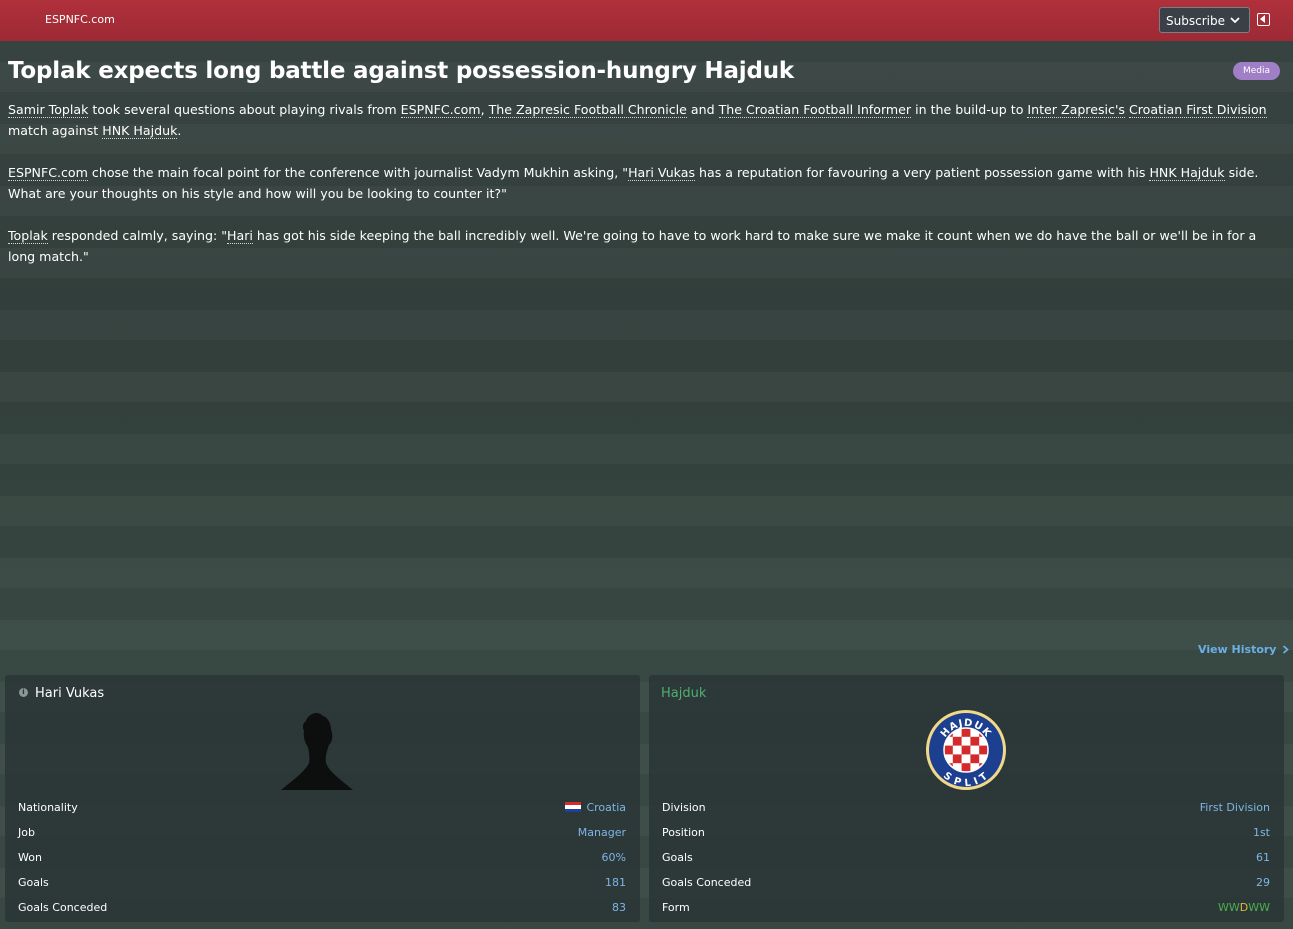 This screenshot has width=1293, height=929. Describe the element at coordinates (80, 19) in the screenshot. I see `source-name: ESPNFC.com` at that location.